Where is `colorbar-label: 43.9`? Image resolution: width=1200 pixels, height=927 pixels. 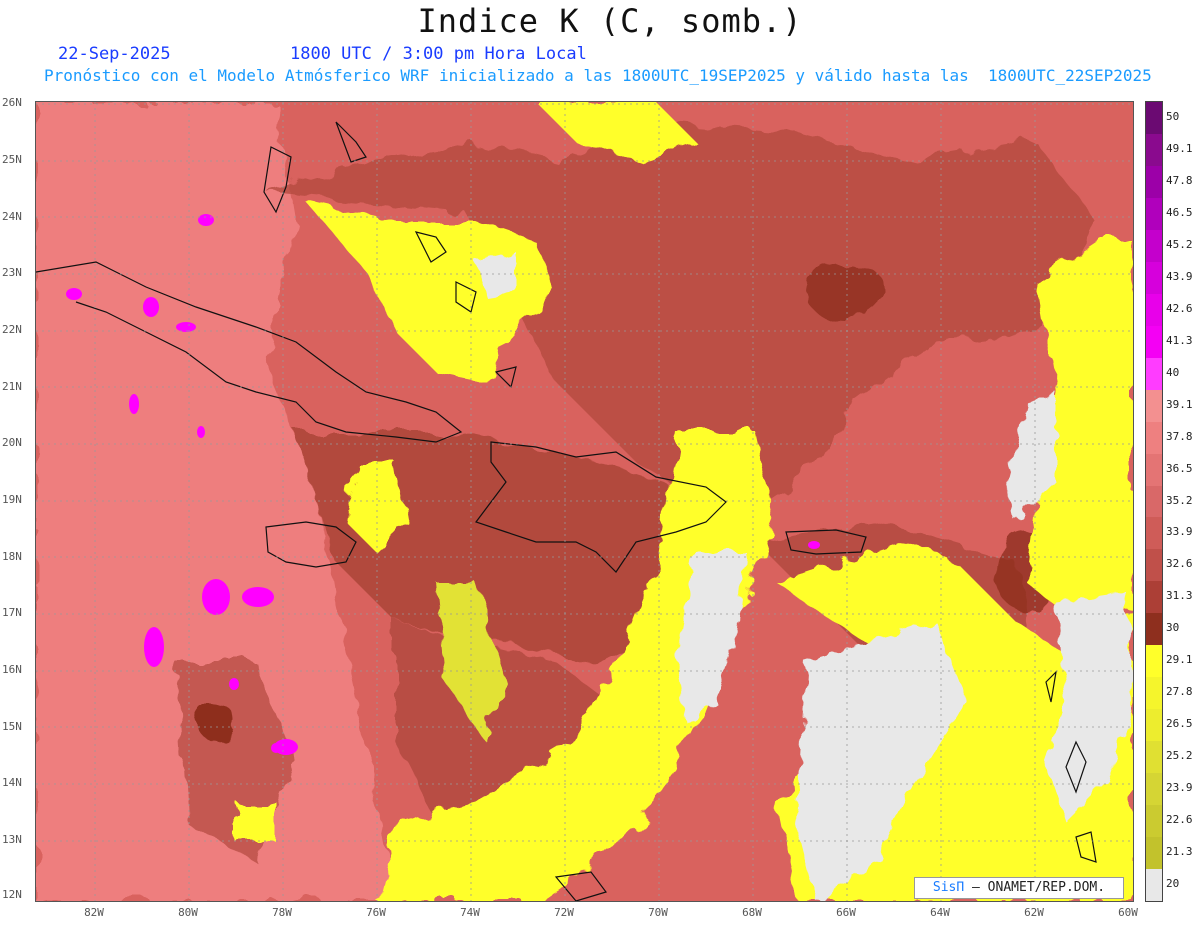
colorbar-label: 43.9 is located at coordinates (1179, 276).